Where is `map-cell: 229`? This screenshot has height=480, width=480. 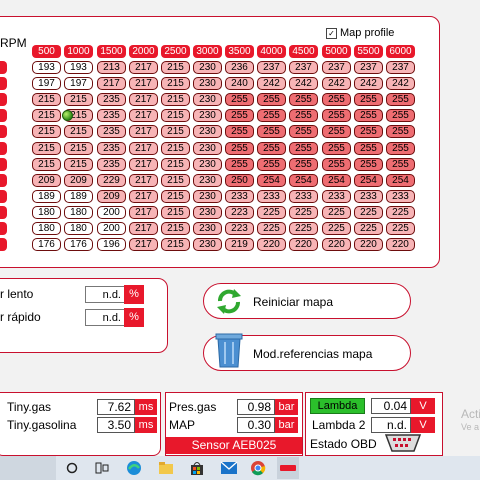 map-cell: 229 is located at coordinates (111, 180).